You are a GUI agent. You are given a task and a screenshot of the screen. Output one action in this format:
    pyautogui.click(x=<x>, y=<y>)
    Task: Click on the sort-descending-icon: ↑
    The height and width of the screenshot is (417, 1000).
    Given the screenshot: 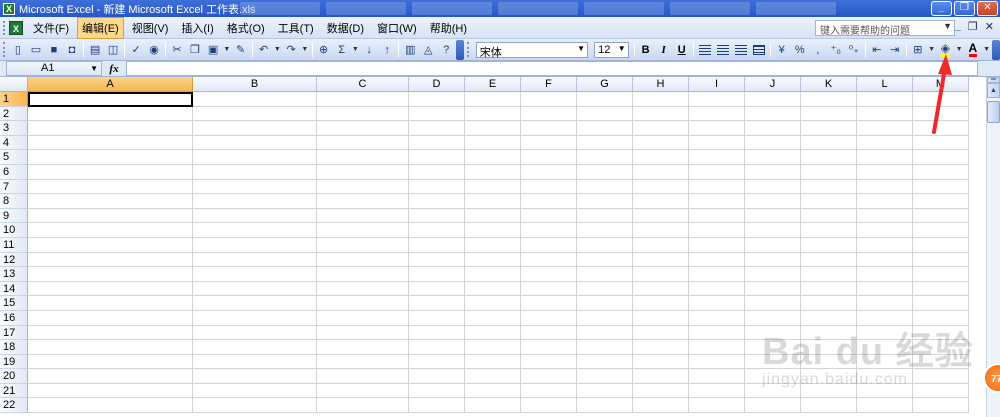 What is the action you would take?
    pyautogui.click(x=387, y=50)
    